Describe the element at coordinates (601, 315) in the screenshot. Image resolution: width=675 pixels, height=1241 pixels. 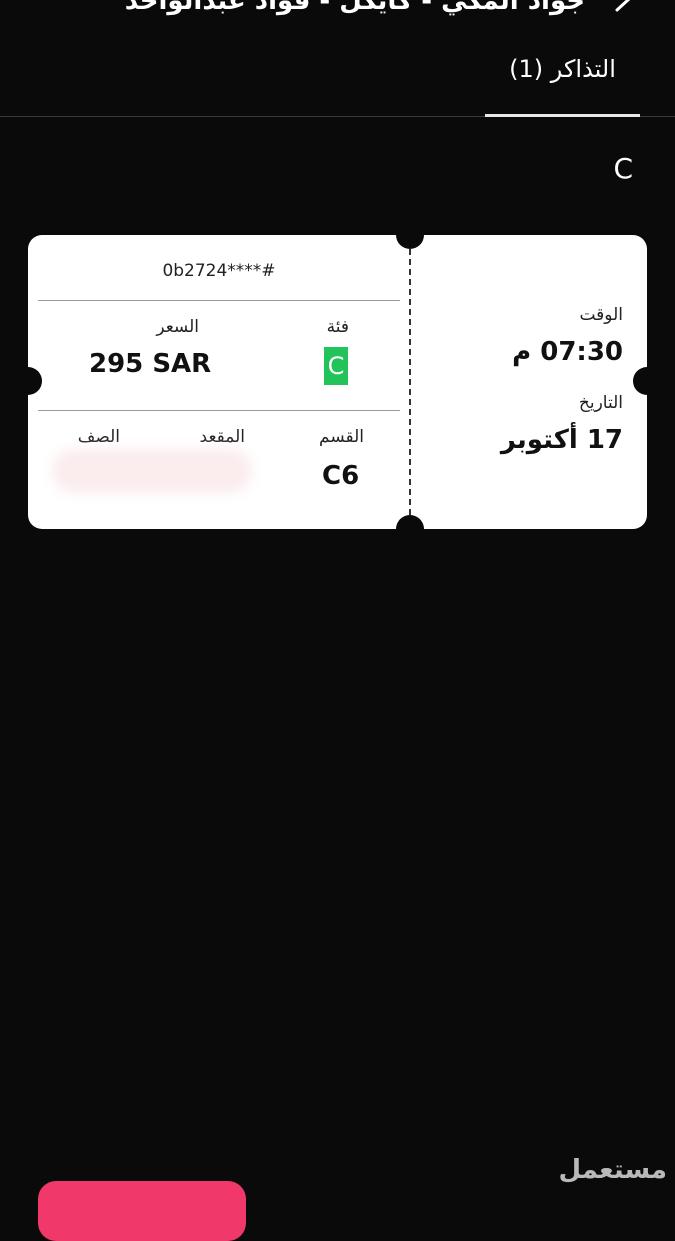
I see `time-label: الوقت` at that location.